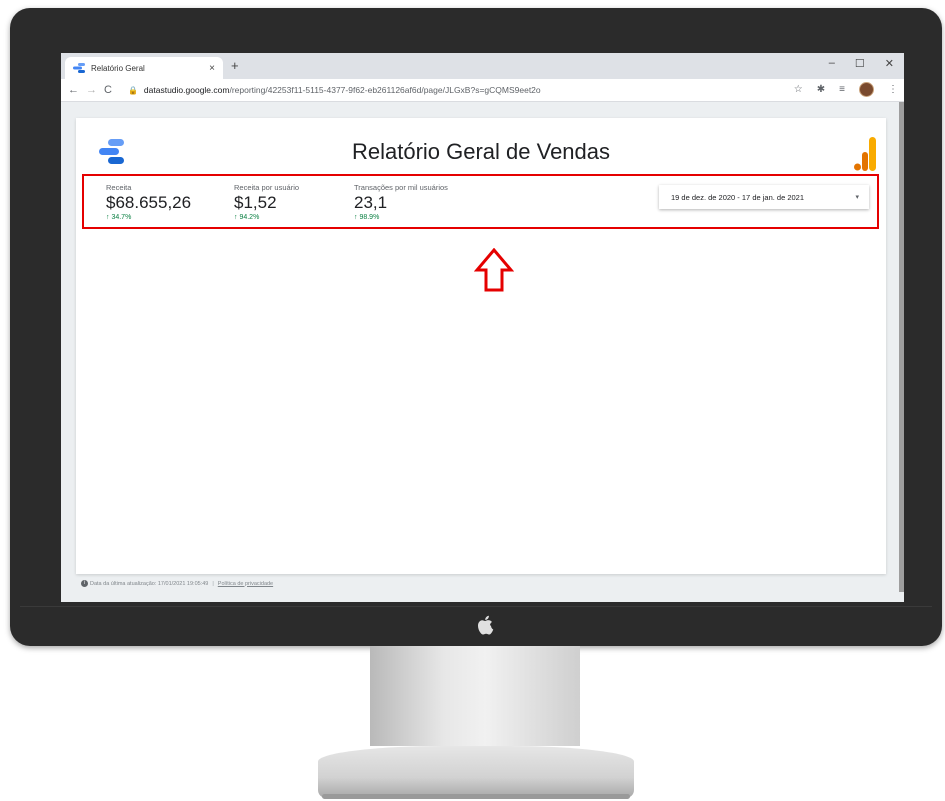 Image resolution: width=945 pixels, height=801 pixels. I want to click on monitor-stand-neck, so click(475, 696).